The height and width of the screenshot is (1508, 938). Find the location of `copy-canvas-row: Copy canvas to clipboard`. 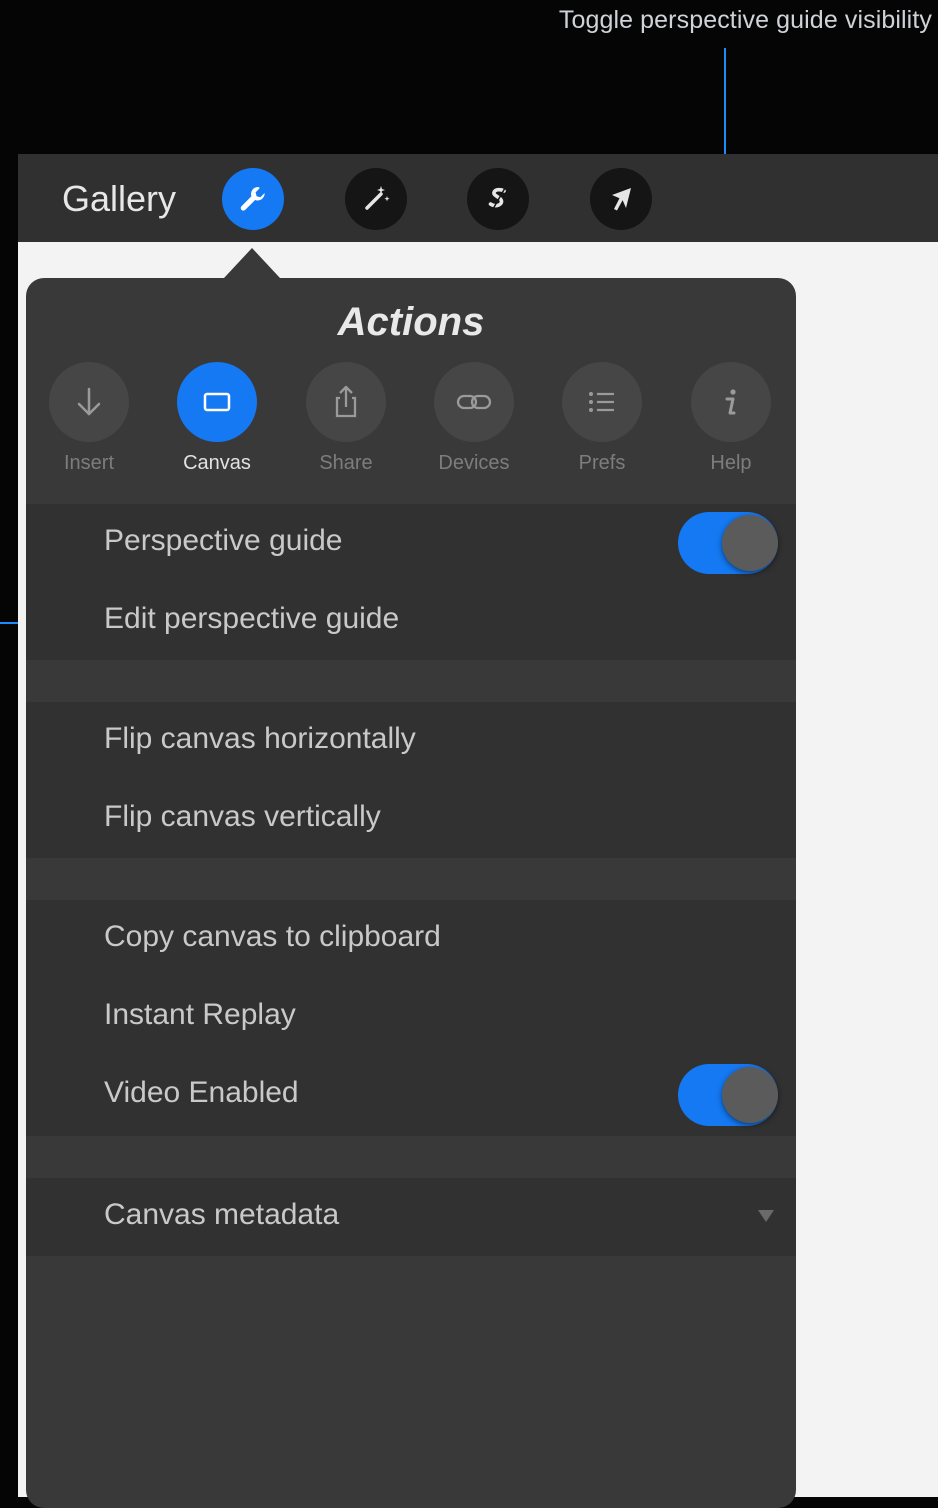

copy-canvas-row: Copy canvas to clipboard is located at coordinates (411, 939).